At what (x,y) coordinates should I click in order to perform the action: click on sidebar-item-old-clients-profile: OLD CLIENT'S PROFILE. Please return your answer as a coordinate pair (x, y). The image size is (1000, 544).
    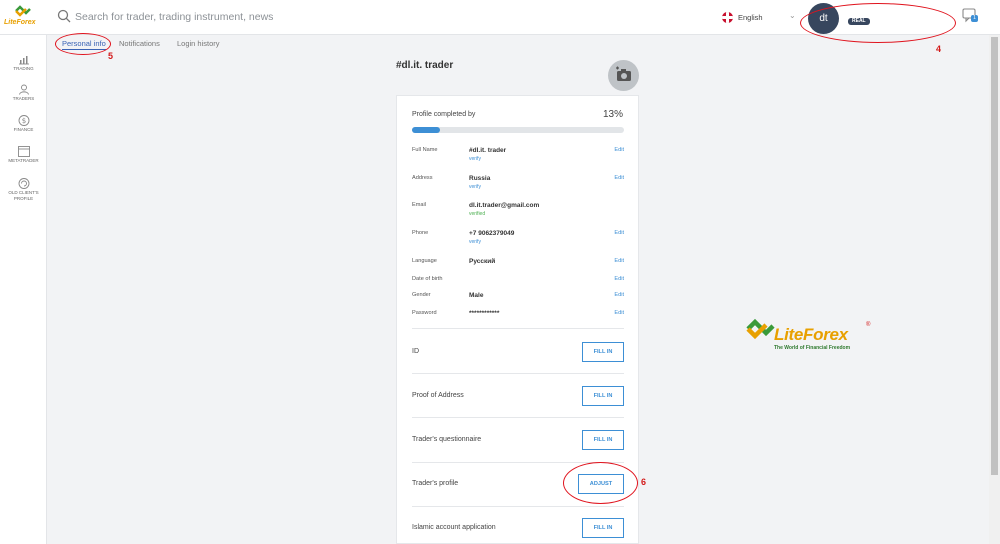
    Looking at the image, I should click on (23, 189).